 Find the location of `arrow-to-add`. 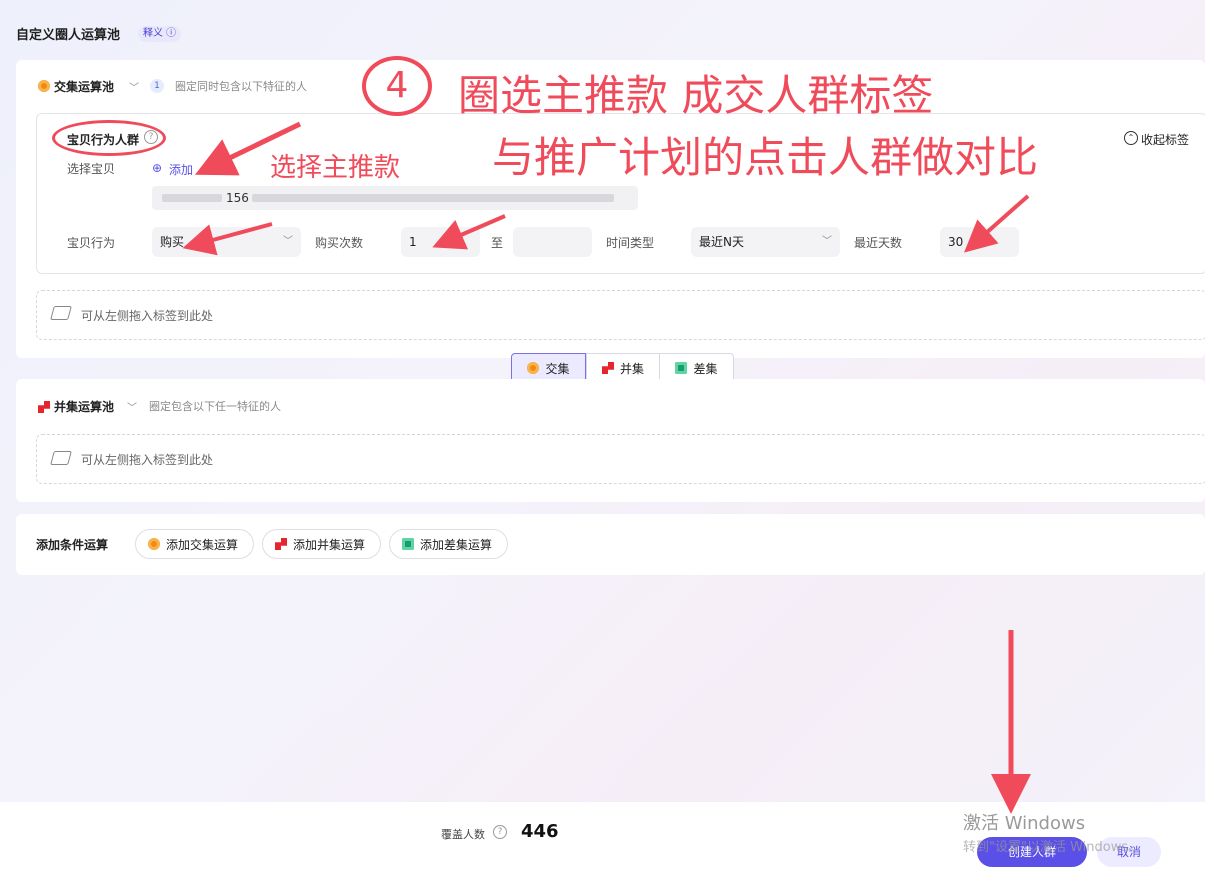

arrow-to-add is located at coordinates (248, 148).